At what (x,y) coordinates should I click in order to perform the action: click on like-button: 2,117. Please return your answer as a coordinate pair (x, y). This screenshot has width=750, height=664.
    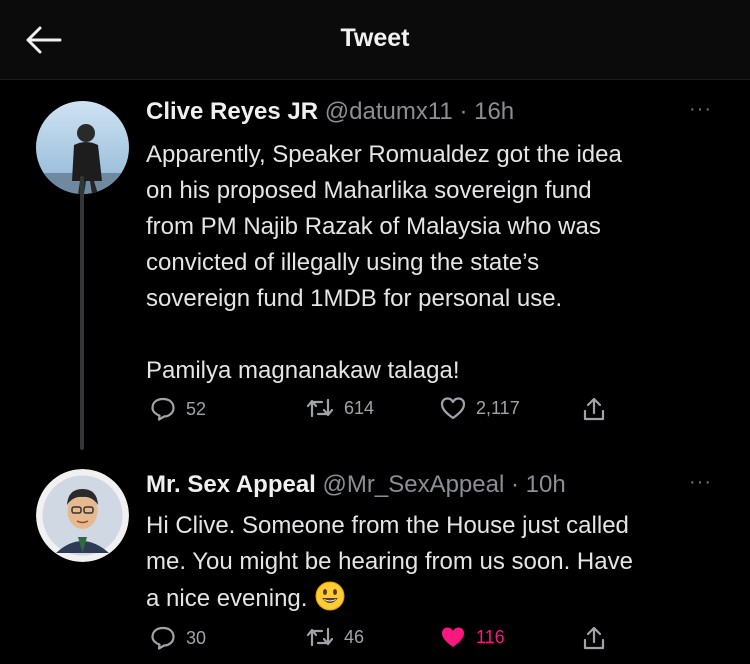
    Looking at the image, I should click on (480, 408).